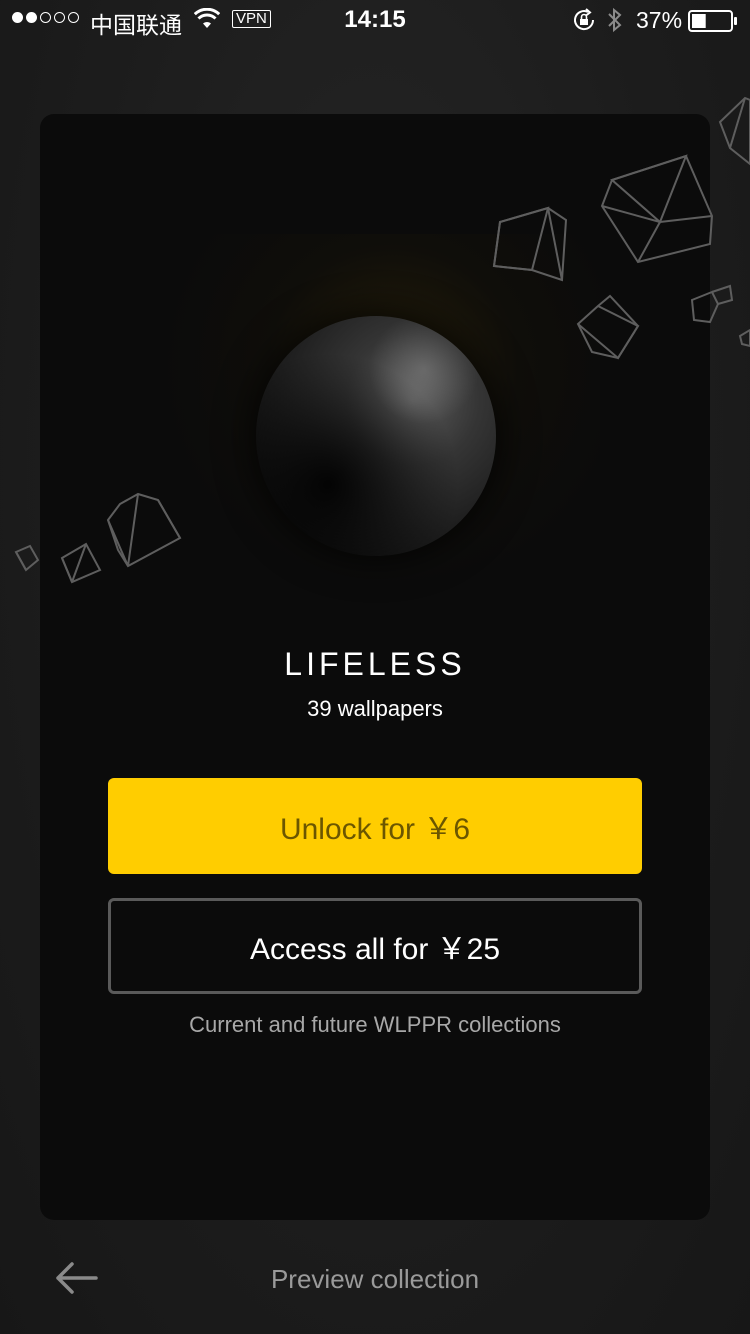 The image size is (750, 1334). I want to click on bluetooth-icon, so click(615, 20).